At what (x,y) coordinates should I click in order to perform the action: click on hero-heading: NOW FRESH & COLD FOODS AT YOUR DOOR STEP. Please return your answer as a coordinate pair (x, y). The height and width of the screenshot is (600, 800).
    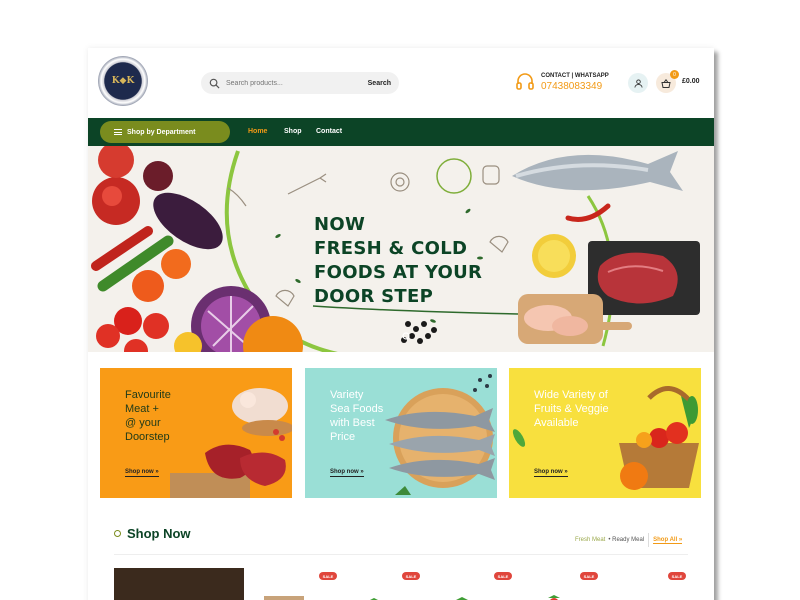
    Looking at the image, I should click on (398, 261).